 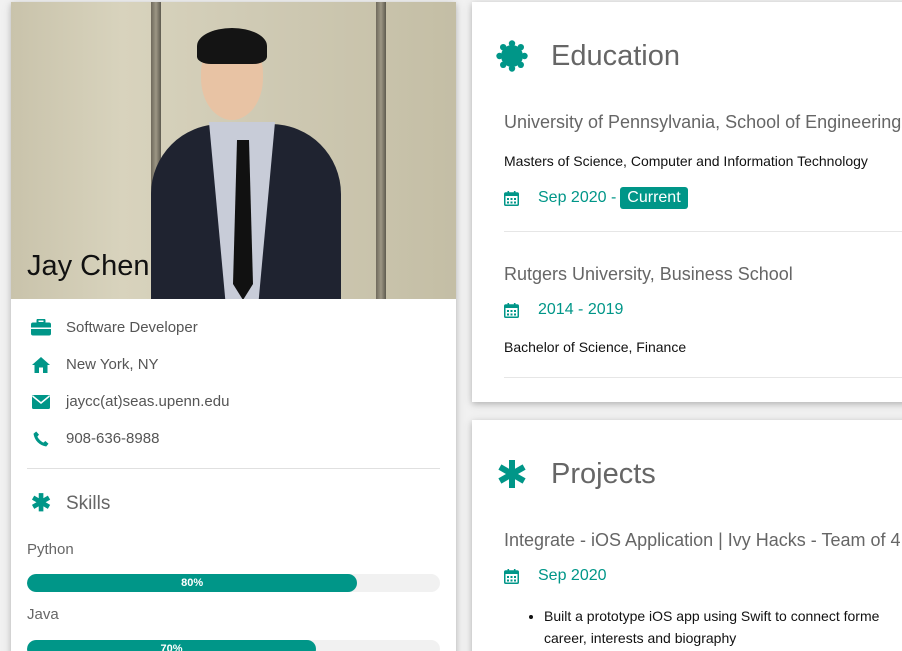 I want to click on certificate-icon, so click(x=512, y=56).